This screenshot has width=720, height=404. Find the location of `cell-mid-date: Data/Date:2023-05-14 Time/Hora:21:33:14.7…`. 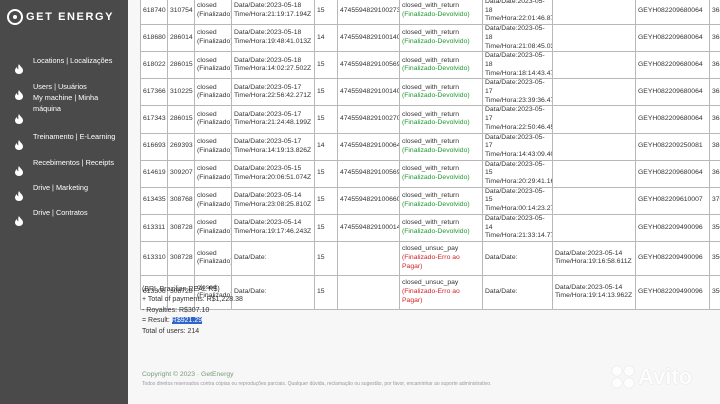

cell-mid-date: Data/Date:2023-05-14 Time/Hora:21:33:14.7… is located at coordinates (517, 227).